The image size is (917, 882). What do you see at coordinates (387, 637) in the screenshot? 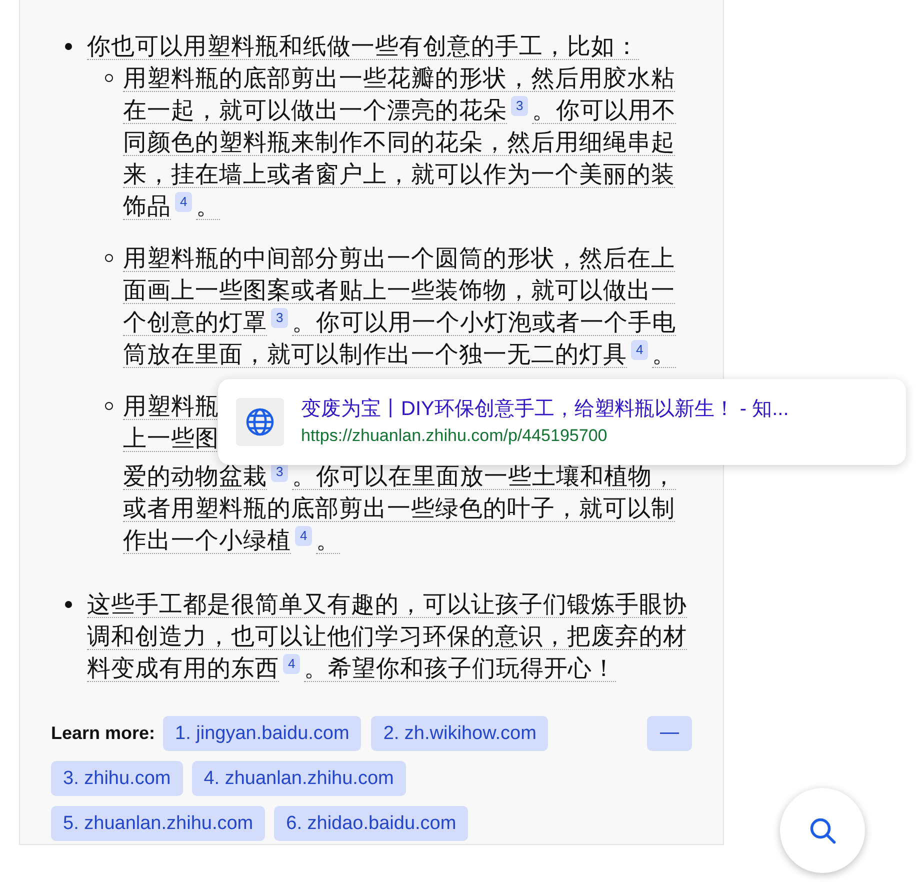
I see `list-item-text: 这些手工都是很简单又有趣的，可以让孩子们锻炼手眼协调和创造力，也可以让他们学习环保的意识，把废弃的材料变成有用的东西 4 。希望你和孩子们玩得开心！` at bounding box center [387, 637].